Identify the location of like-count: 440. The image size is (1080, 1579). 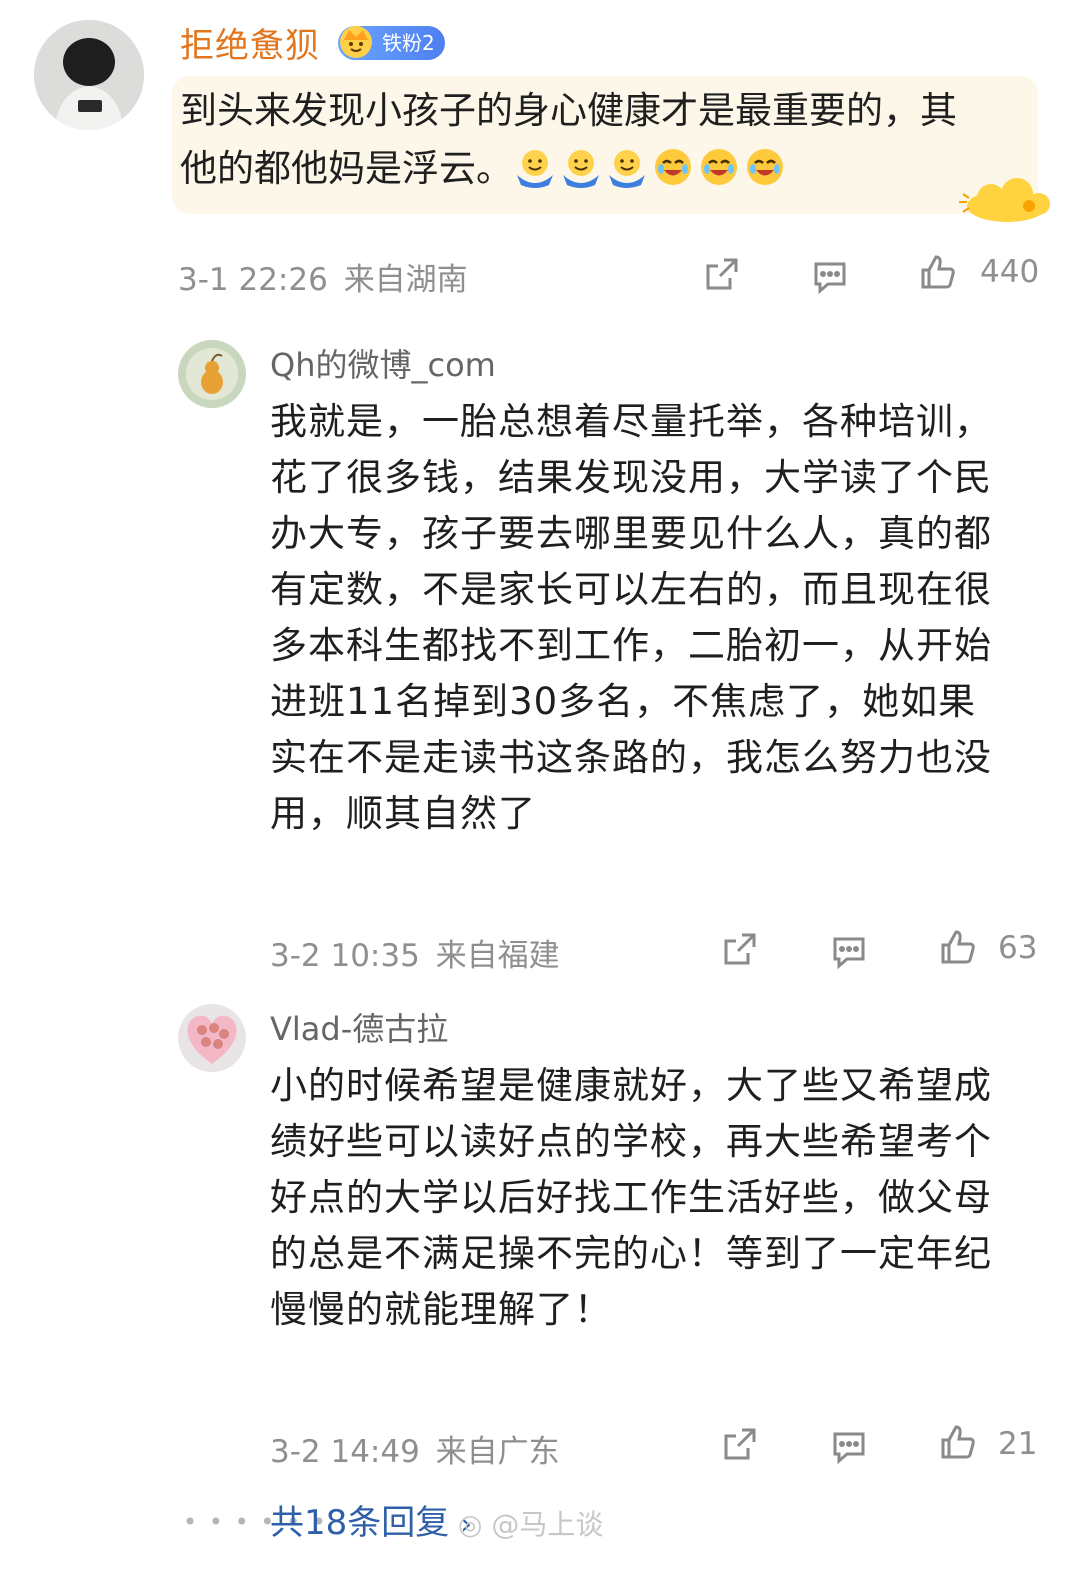
(1010, 272).